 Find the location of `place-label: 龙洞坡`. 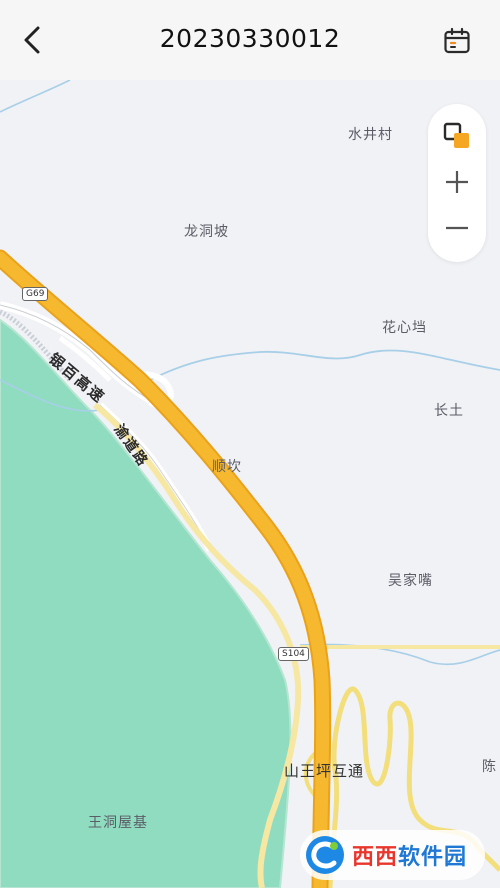

place-label: 龙洞坡 is located at coordinates (206, 232).